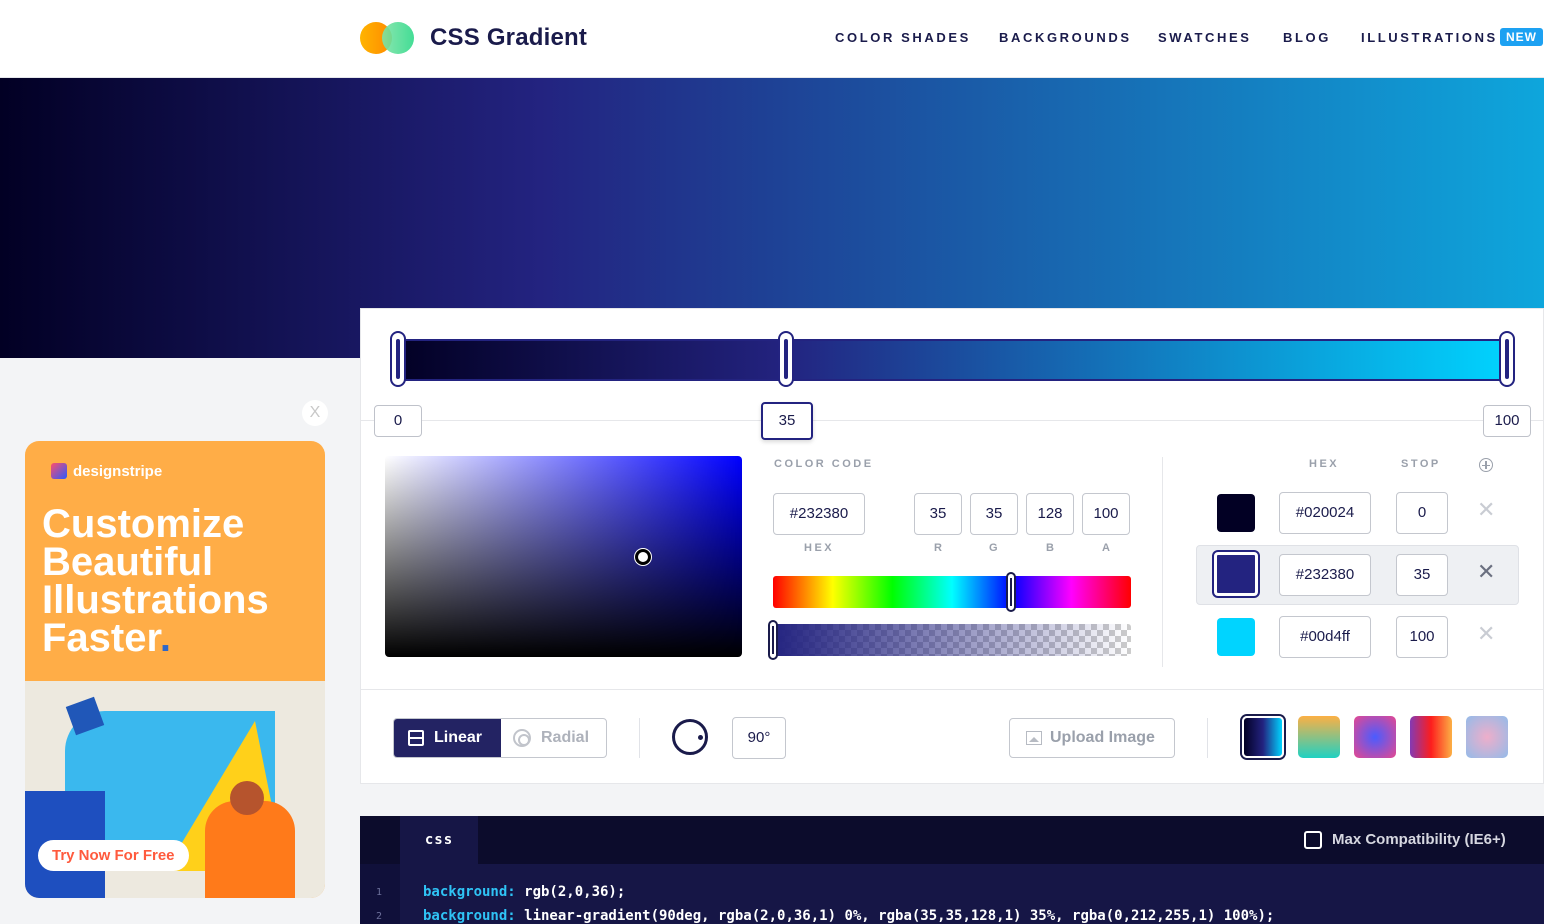 The image size is (1544, 924). I want to click on code-value: rgb(2,0,36);, so click(570, 892).